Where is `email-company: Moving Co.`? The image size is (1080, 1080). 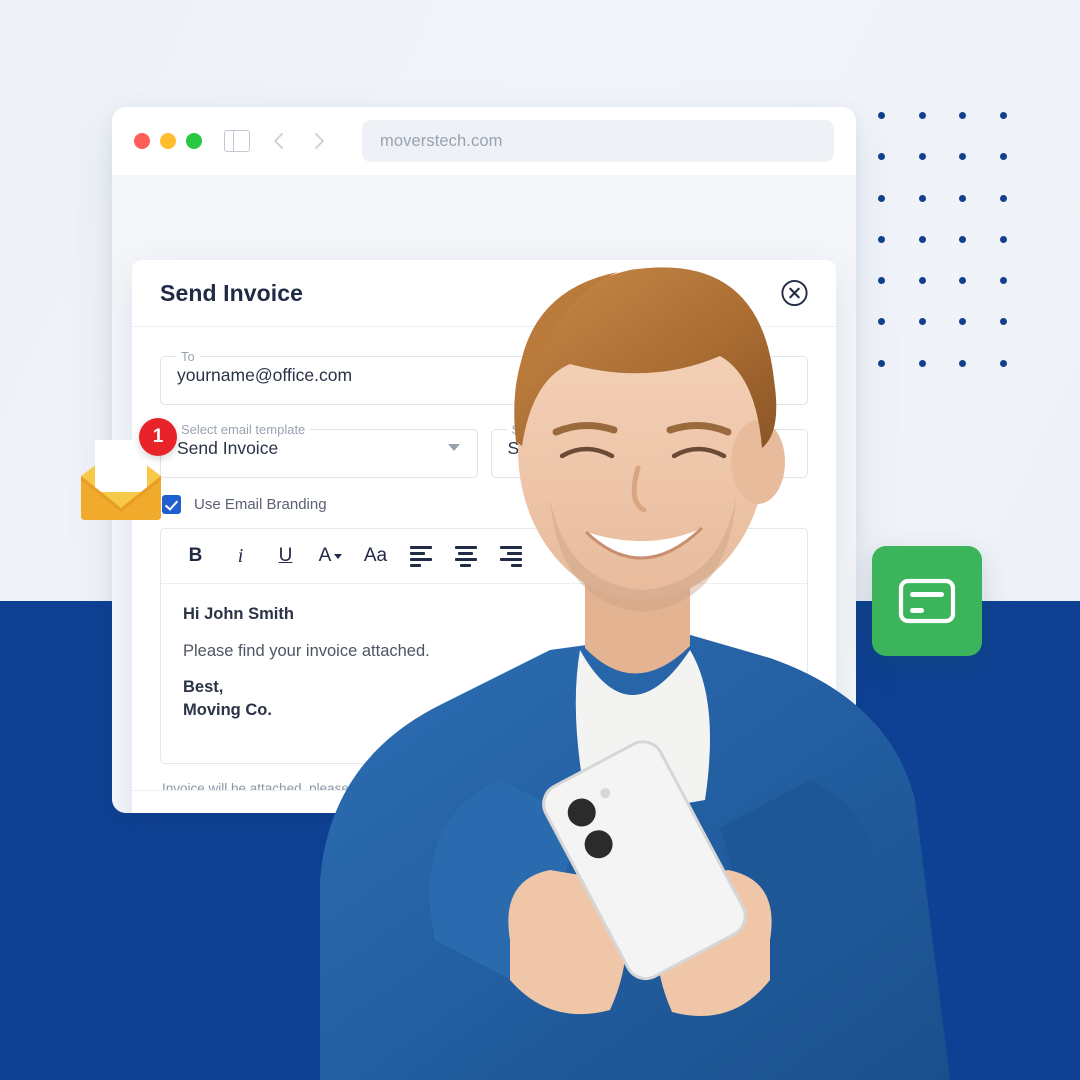 email-company: Moving Co. is located at coordinates (227, 709).